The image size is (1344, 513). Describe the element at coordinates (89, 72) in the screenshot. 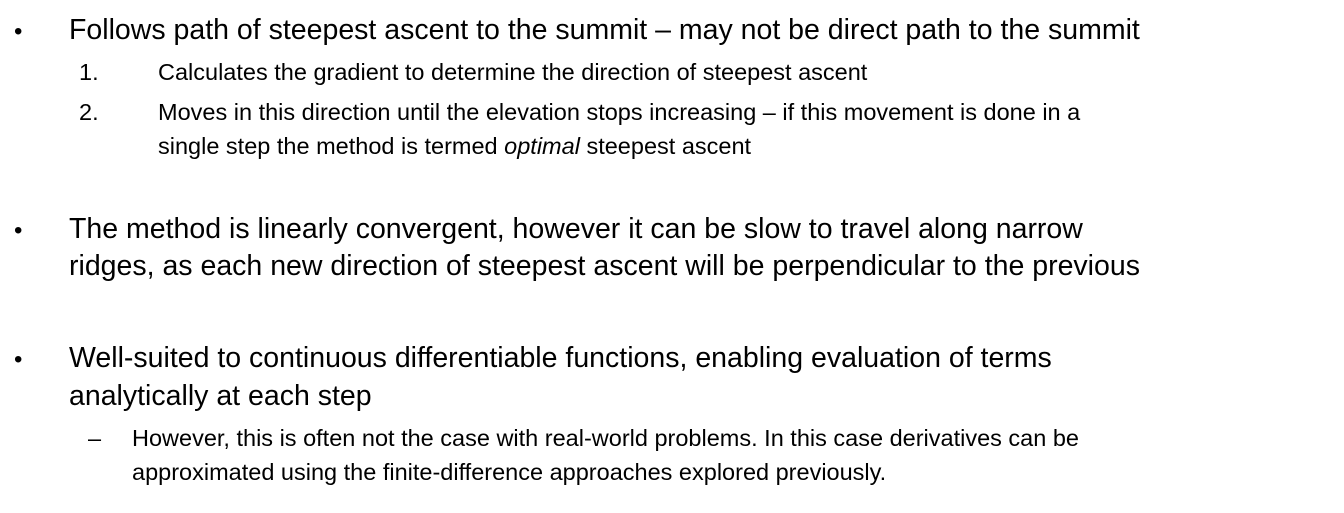

I see `list-number: 1.` at that location.